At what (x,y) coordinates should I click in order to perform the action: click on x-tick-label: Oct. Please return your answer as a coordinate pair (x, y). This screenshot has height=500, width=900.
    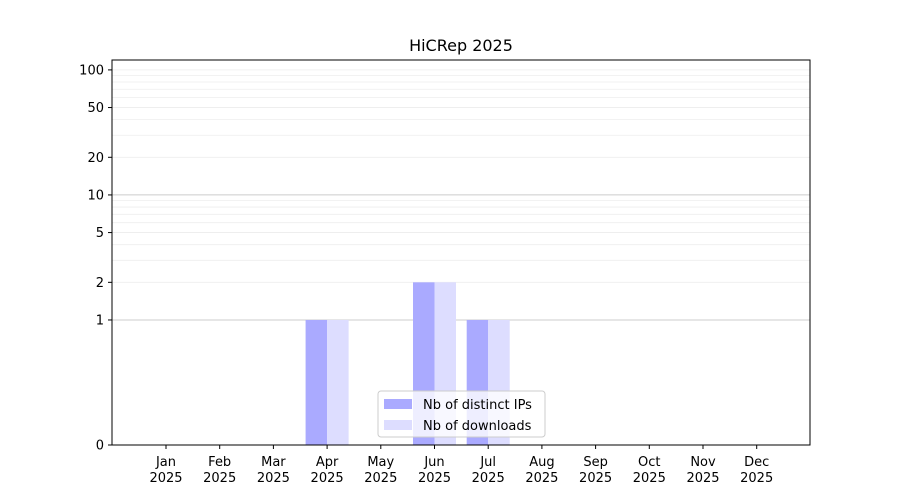
    Looking at the image, I should click on (649, 462).